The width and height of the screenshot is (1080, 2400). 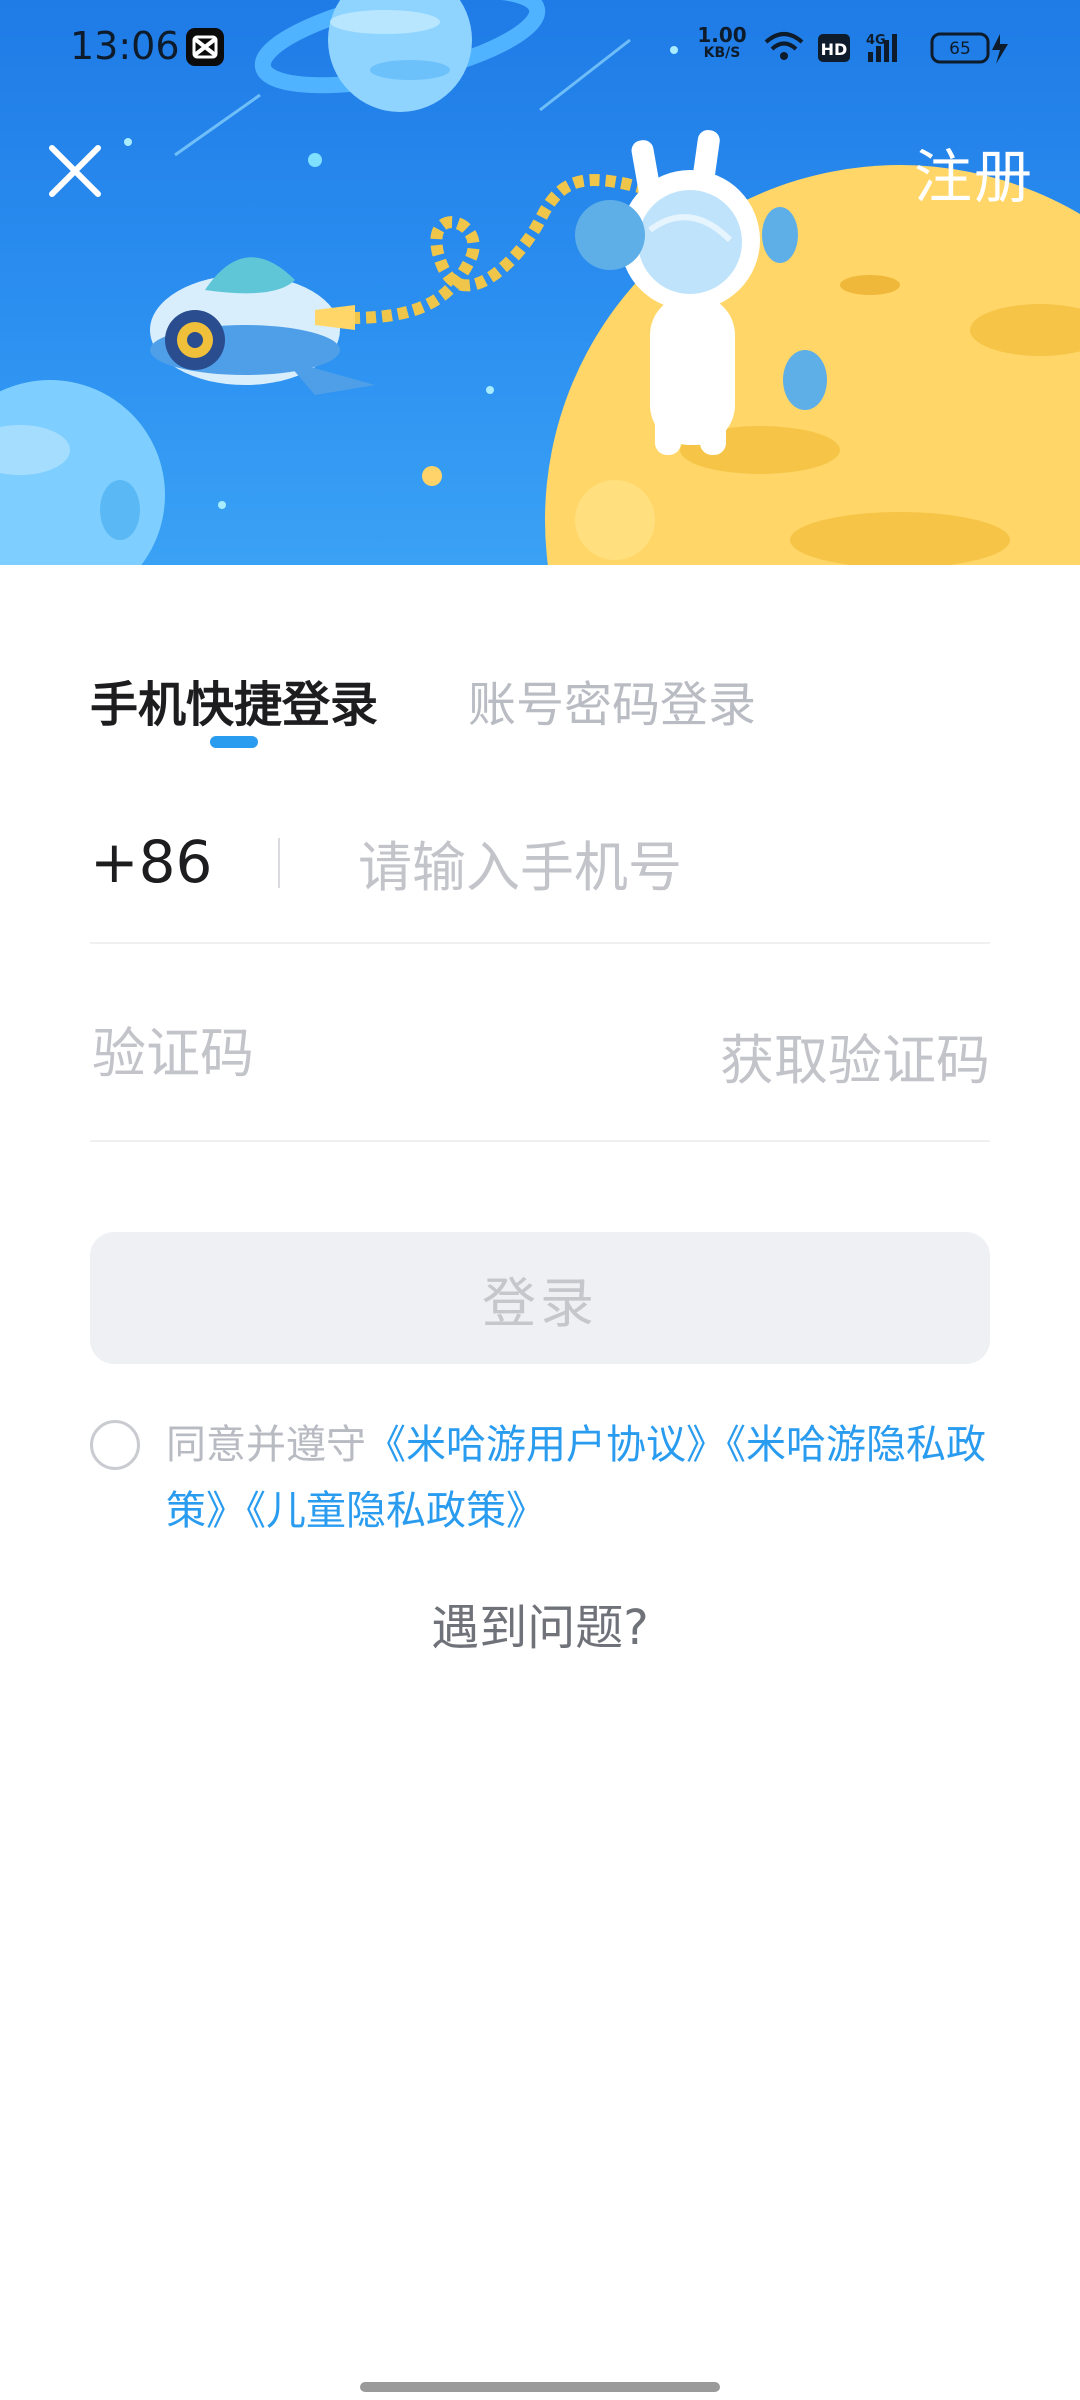 What do you see at coordinates (612, 700) in the screenshot?
I see `tab-account-password-login: 账号密码登录` at bounding box center [612, 700].